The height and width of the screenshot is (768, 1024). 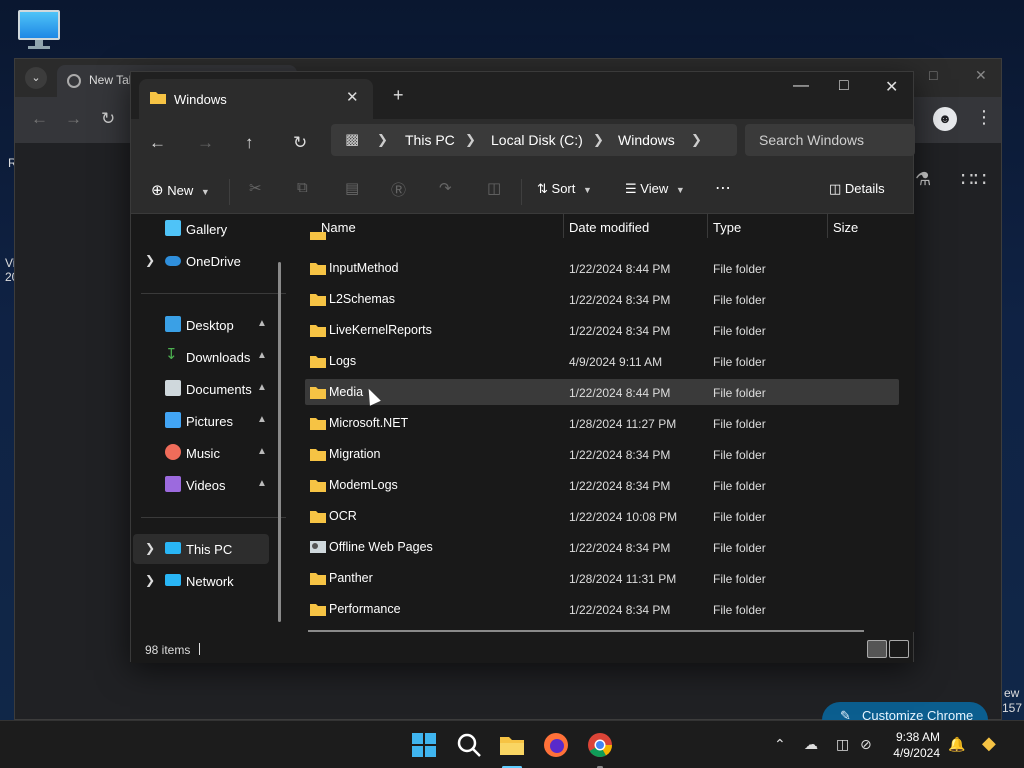 What do you see at coordinates (352, 97) in the screenshot?
I see `tab-close-icon: ✕` at bounding box center [352, 97].